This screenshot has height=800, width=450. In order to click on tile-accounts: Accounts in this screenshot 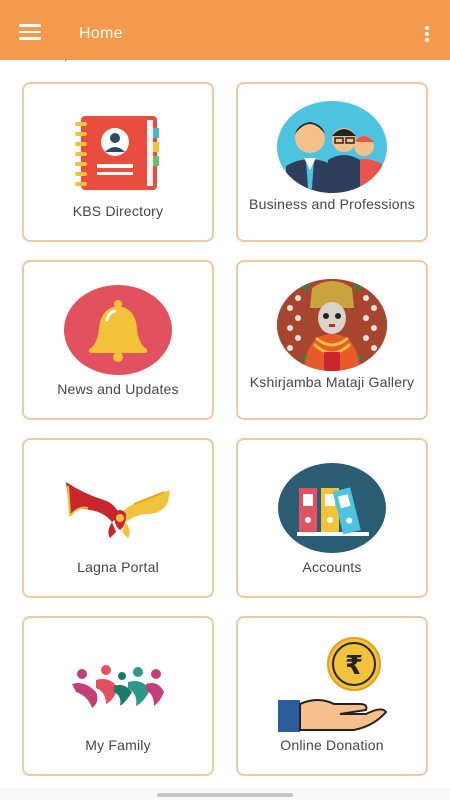, I will do `click(332, 518)`.